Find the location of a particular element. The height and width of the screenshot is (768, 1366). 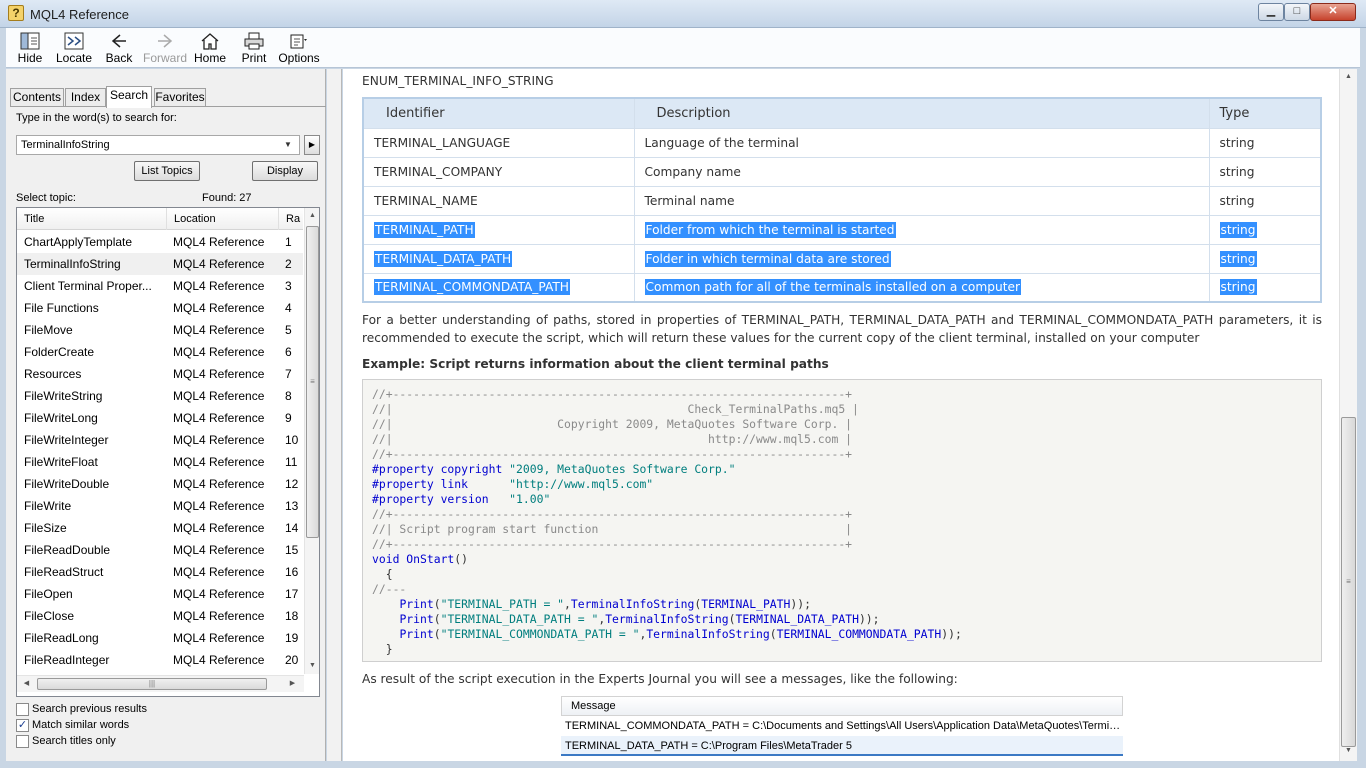

tab-favorites: Favorites is located at coordinates (180, 97).